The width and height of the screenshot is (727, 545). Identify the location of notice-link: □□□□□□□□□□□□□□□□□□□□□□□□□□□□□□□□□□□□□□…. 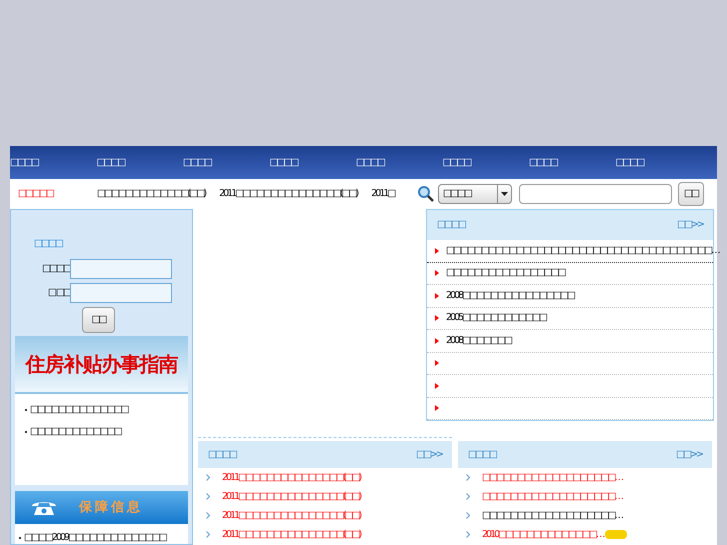
(582, 250).